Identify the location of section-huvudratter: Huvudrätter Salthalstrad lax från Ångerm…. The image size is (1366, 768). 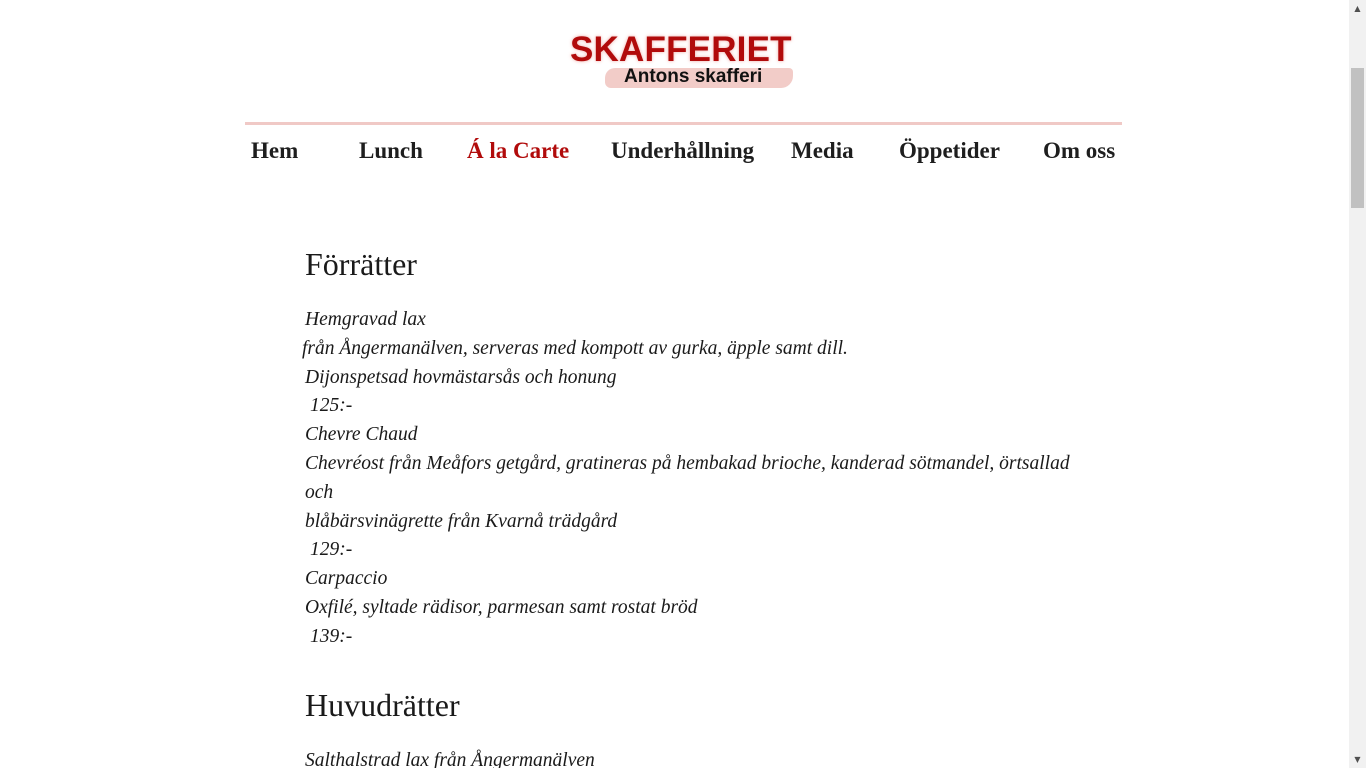
(695, 726).